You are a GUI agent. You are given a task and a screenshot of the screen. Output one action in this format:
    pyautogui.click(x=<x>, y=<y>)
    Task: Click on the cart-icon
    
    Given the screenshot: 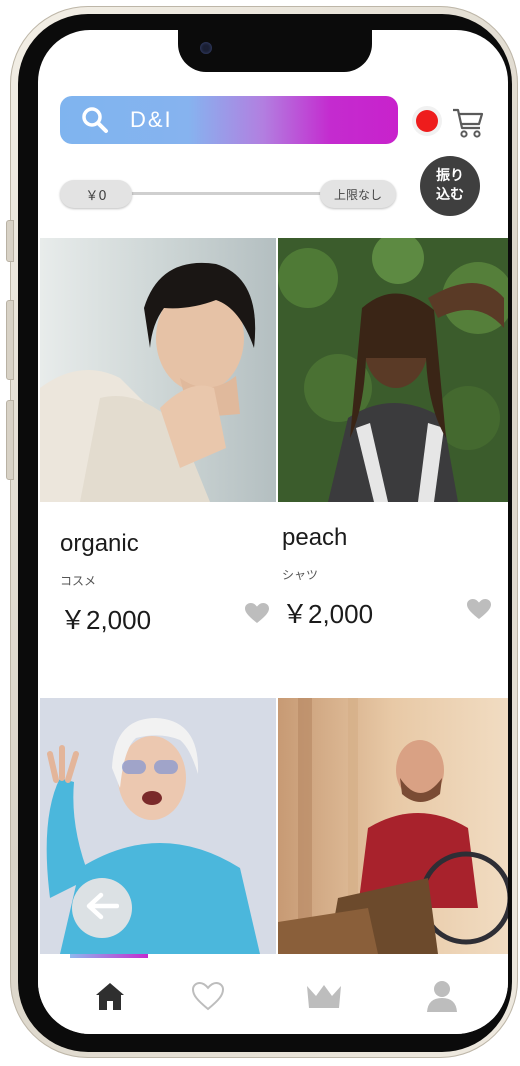 What is the action you would take?
    pyautogui.click(x=468, y=122)
    